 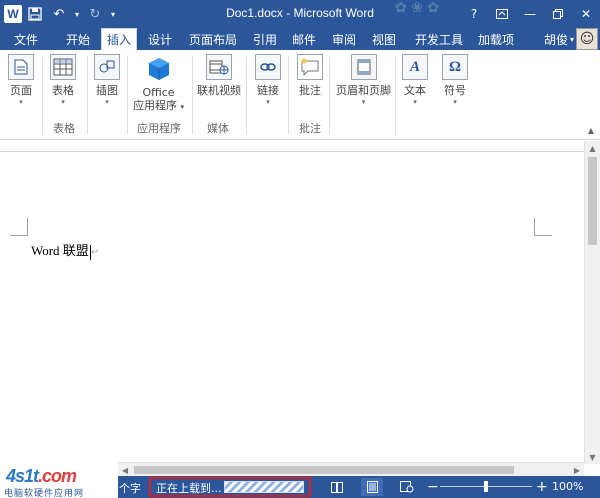 I want to click on user-account: 胡俊 ▾, so click(x=559, y=39).